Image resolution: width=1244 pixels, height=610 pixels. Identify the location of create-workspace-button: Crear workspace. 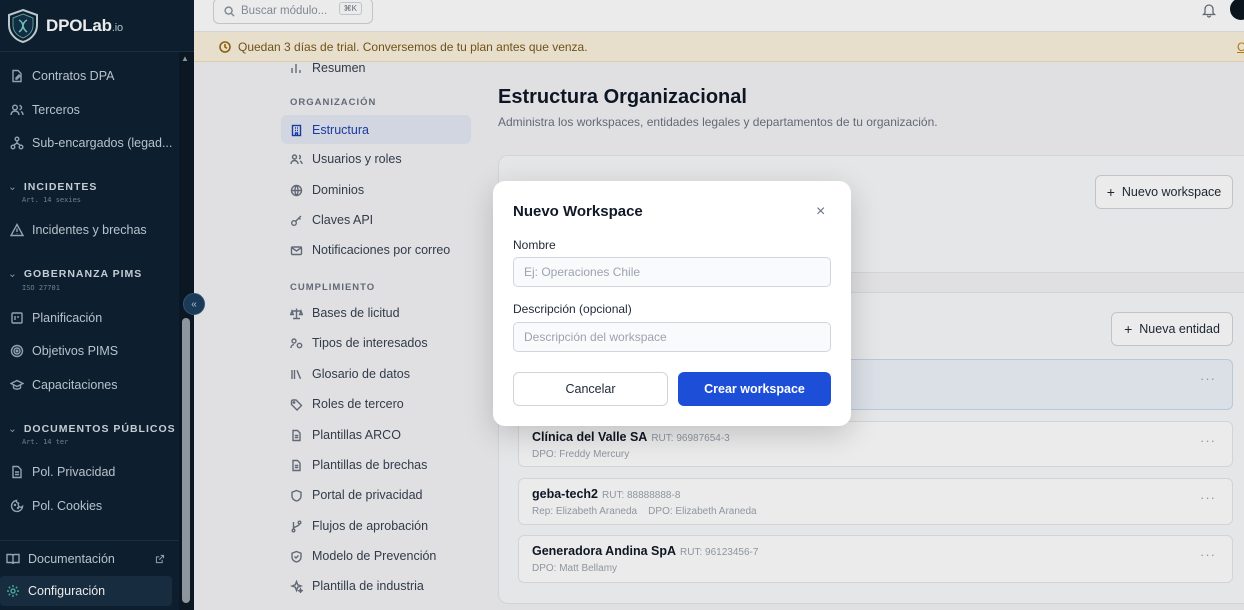
(754, 389).